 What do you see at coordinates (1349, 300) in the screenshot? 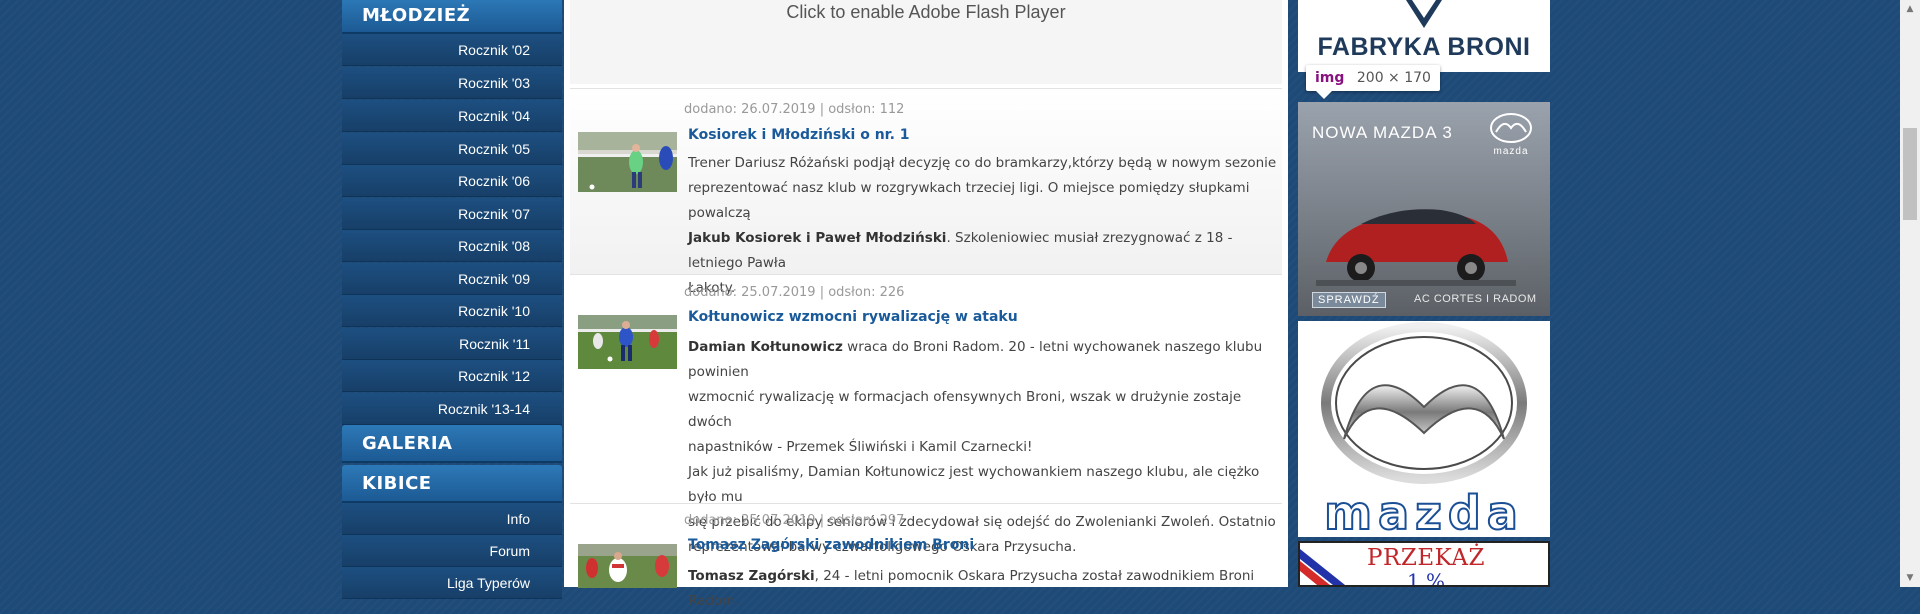
I see `sprawdz-button: SPRAWDŹ` at bounding box center [1349, 300].